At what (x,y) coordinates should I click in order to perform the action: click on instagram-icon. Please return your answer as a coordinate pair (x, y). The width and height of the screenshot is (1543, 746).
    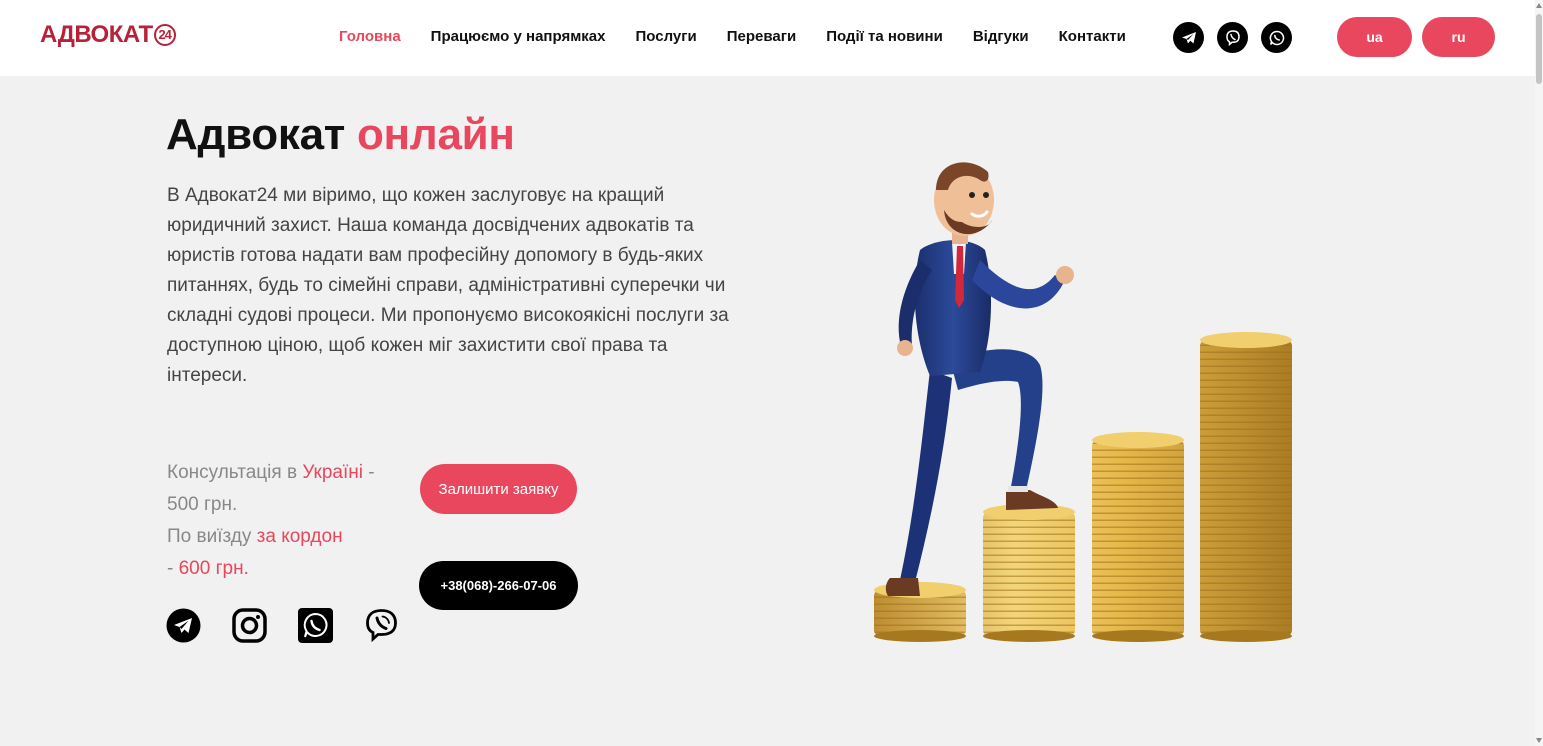
    Looking at the image, I should click on (249, 625).